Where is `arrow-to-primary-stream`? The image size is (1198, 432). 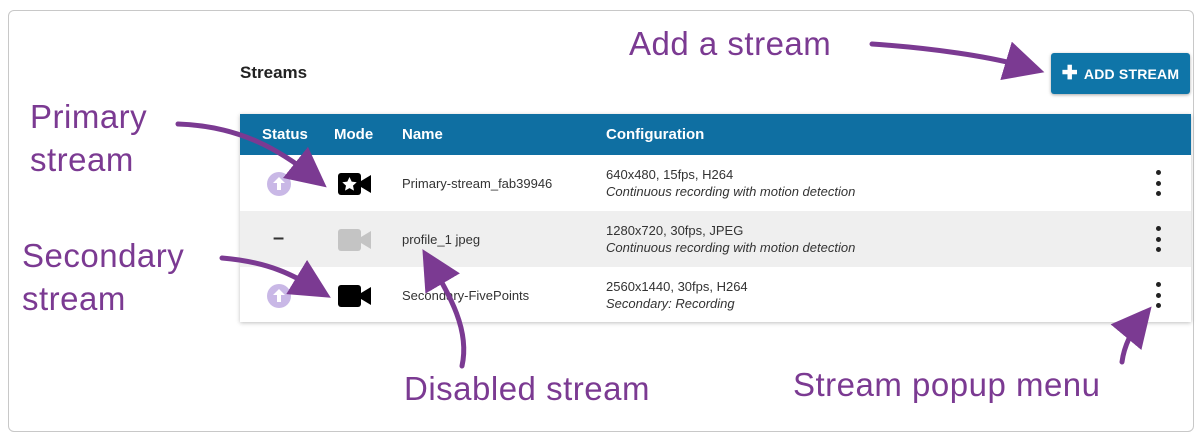
arrow-to-primary-stream is located at coordinates (251, 154).